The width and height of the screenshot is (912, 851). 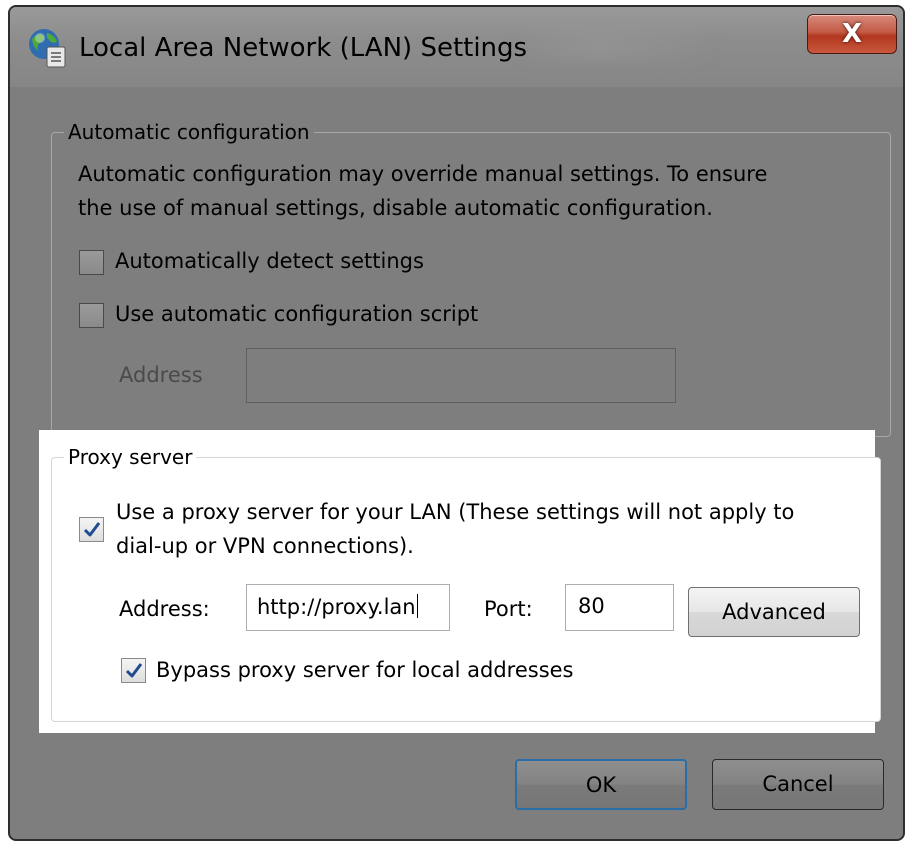 I want to click on cancel-button: Cancel, so click(x=798, y=784).